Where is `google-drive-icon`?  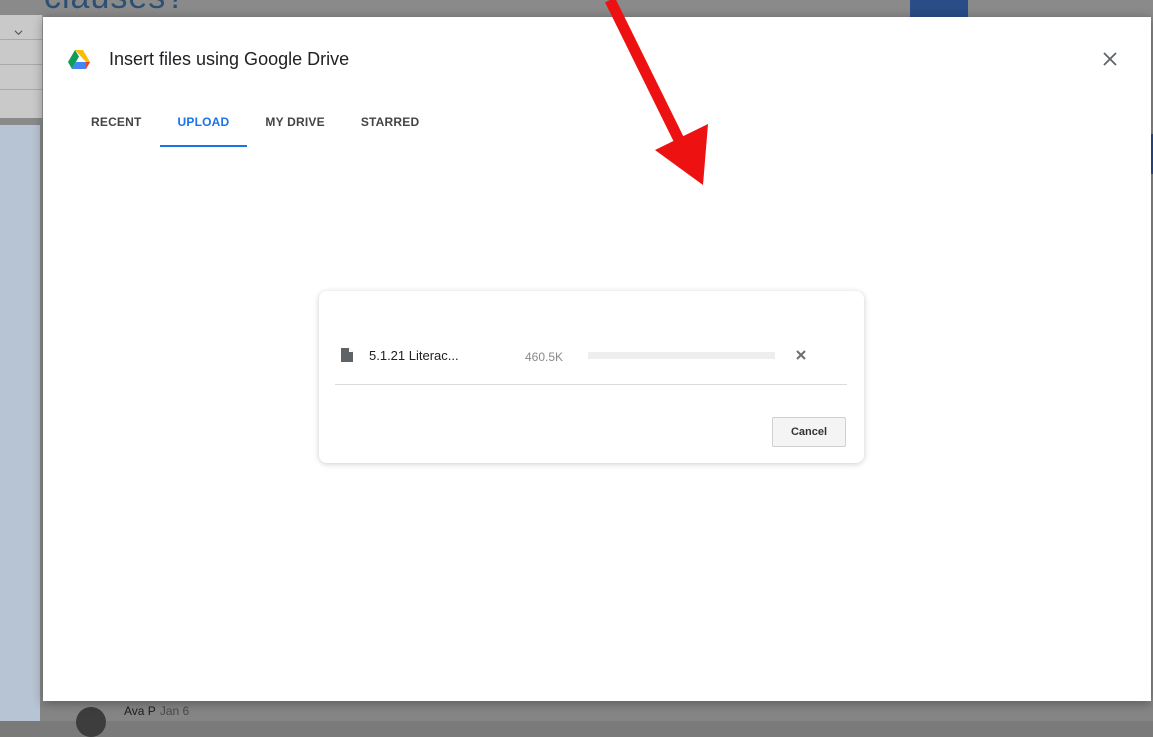 google-drive-icon is located at coordinates (79, 59).